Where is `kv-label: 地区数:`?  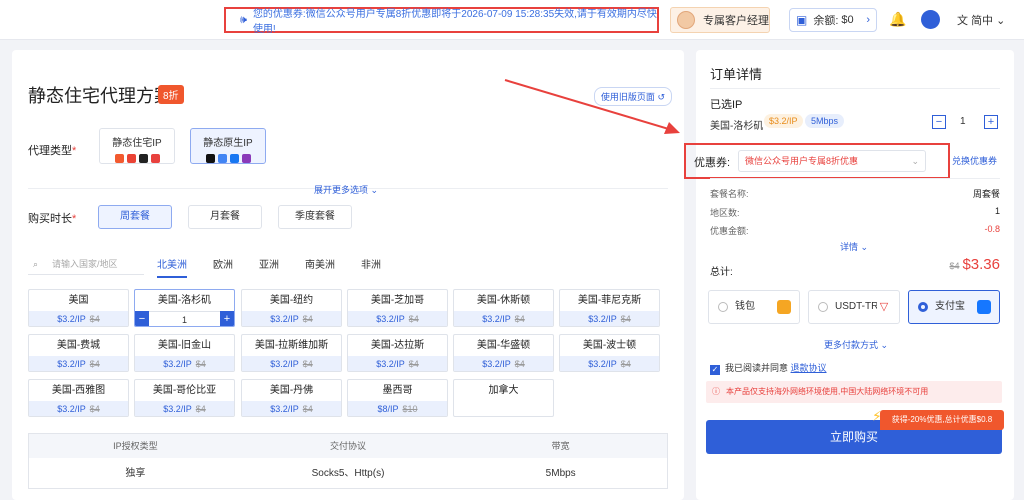
kv-label: 地区数: is located at coordinates (725, 213).